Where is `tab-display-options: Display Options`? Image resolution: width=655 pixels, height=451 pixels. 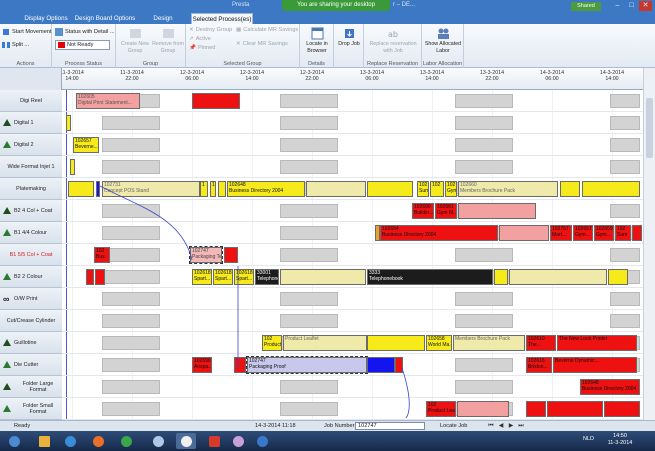 tab-display-options: Display Options is located at coordinates (46, 18).